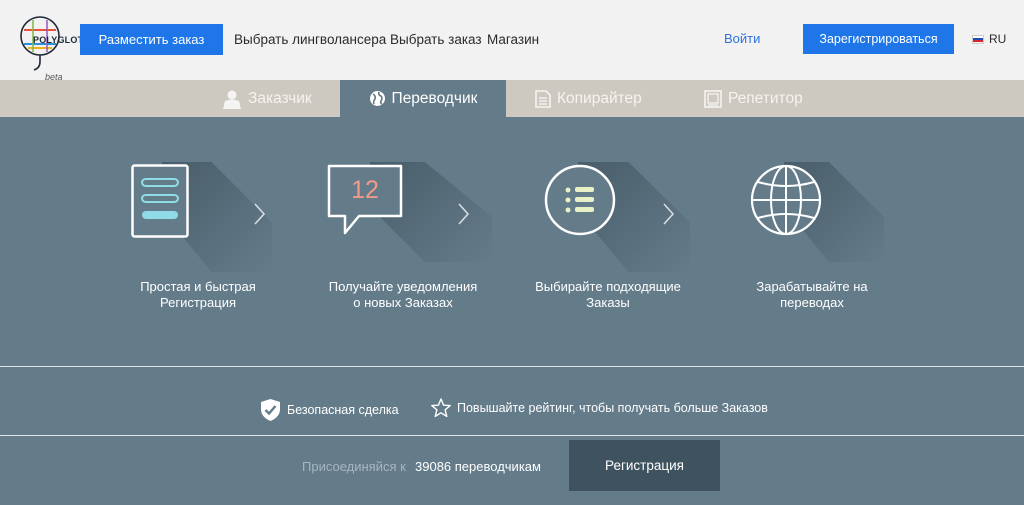  What do you see at coordinates (354, 466) in the screenshot?
I see `join-prefix-text: Присоединяйся к` at bounding box center [354, 466].